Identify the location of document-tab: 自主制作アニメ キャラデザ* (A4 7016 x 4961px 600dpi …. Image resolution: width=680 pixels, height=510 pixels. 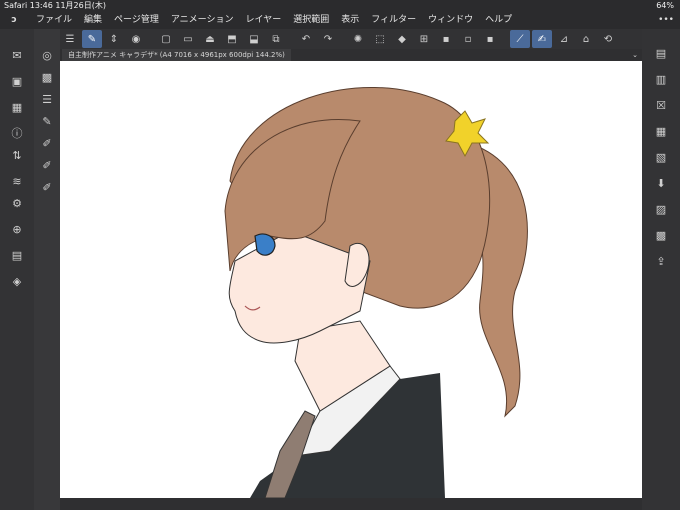
(176, 55).